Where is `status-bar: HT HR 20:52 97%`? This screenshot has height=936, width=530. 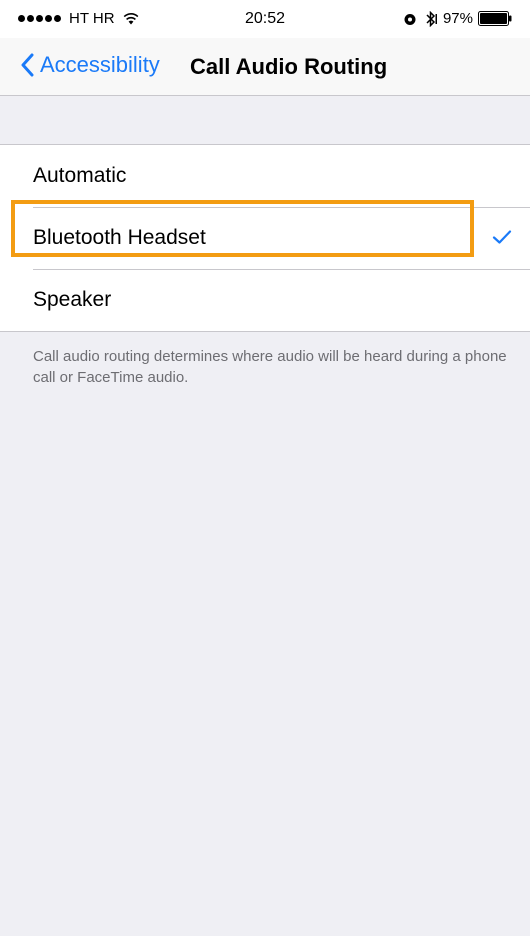 status-bar: HT HR 20:52 97% is located at coordinates (265, 19).